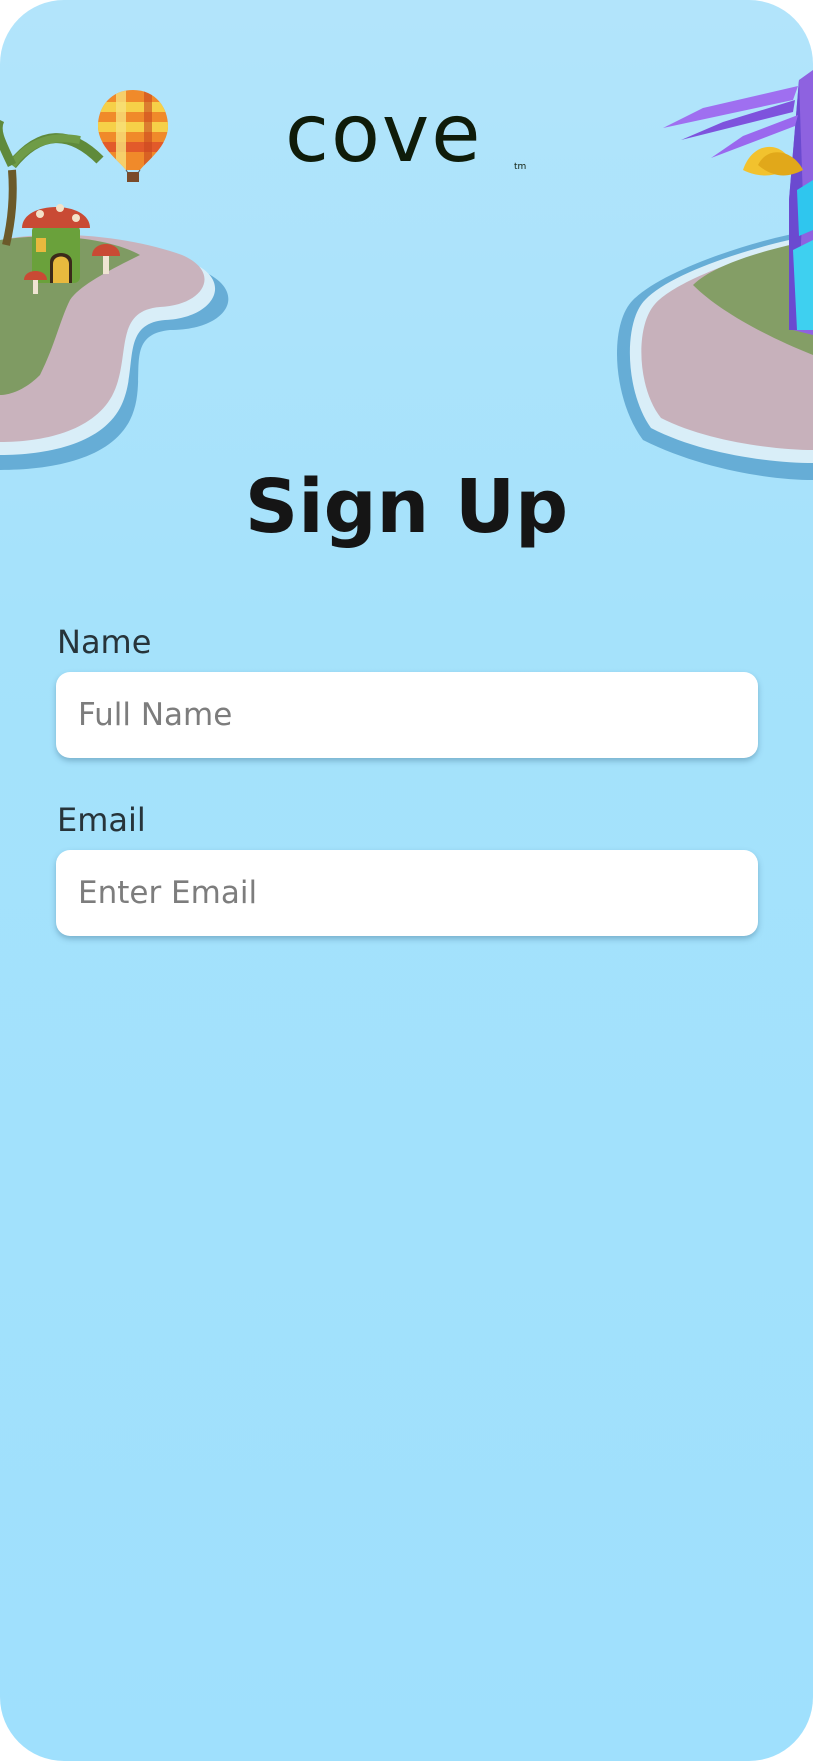 This screenshot has width=813, height=1761. I want to click on logo-text: cove, so click(384, 133).